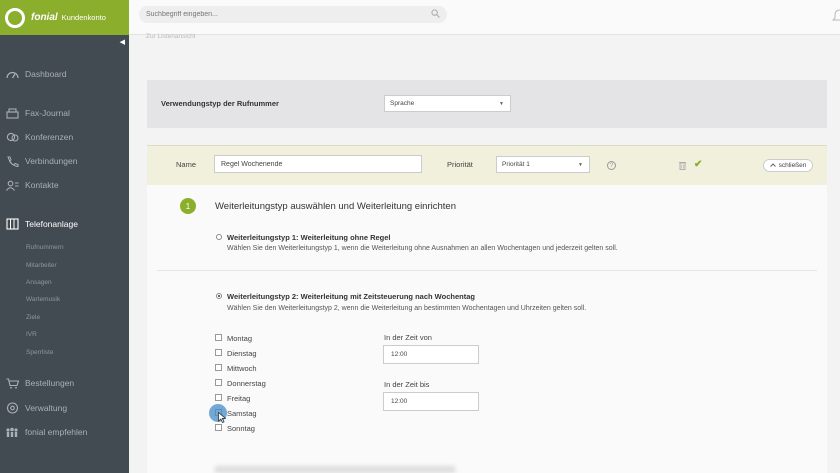  What do you see at coordinates (246, 383) in the screenshot?
I see `day-label: Donnerstag` at bounding box center [246, 383].